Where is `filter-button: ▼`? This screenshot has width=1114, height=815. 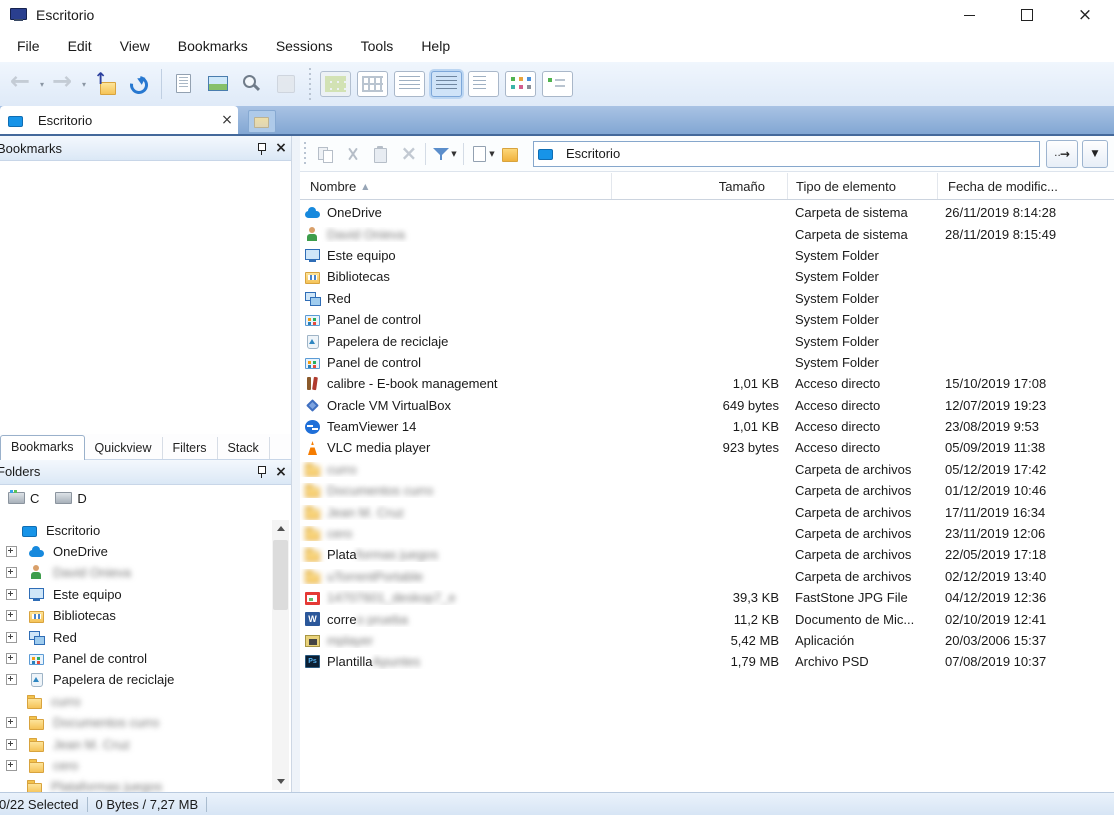
filter-button: ▼ is located at coordinates (444, 154).